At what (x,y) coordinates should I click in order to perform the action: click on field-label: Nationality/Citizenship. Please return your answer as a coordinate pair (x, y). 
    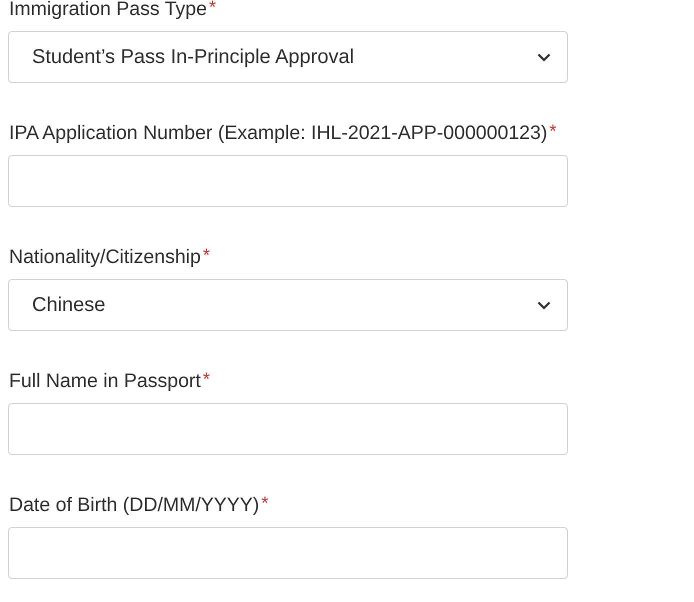
    Looking at the image, I should click on (105, 257).